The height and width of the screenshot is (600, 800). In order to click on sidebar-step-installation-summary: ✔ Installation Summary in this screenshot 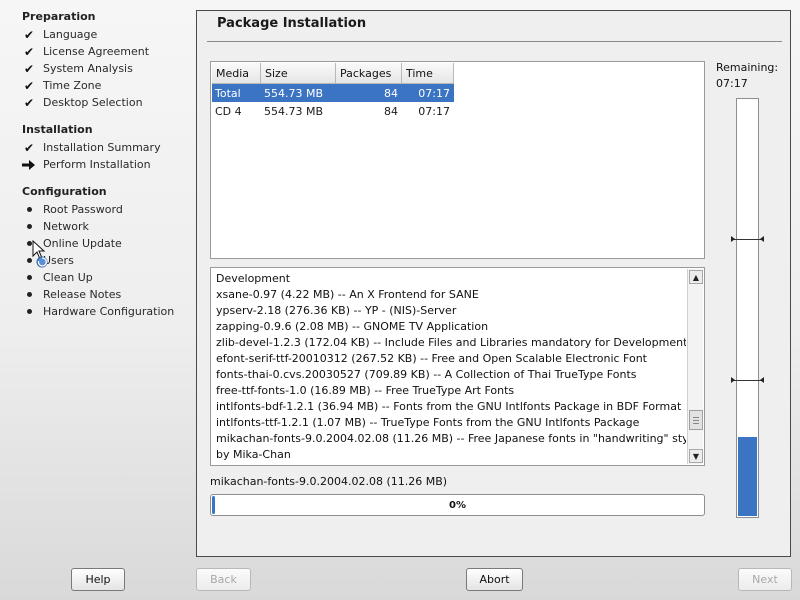, I will do `click(91, 147)`.